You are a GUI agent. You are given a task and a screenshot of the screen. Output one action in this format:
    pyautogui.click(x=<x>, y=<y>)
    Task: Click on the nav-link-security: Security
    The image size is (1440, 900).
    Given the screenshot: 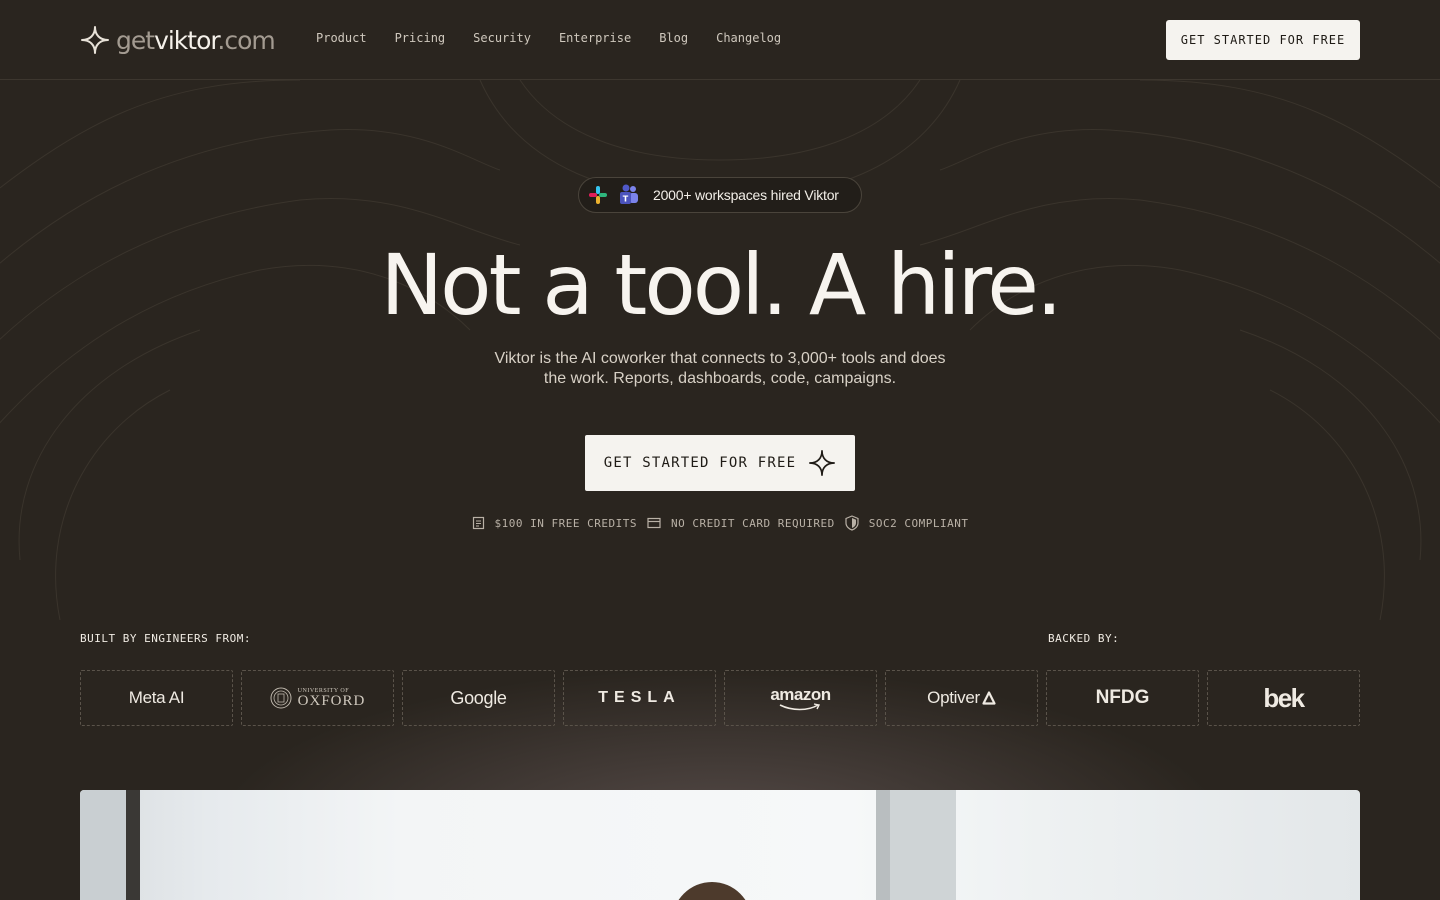 What is the action you would take?
    pyautogui.click(x=502, y=38)
    